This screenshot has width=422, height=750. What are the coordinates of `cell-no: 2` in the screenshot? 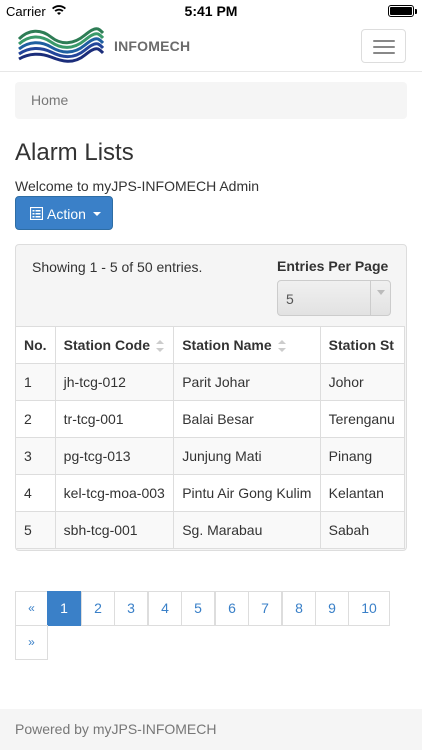 It's located at (36, 419).